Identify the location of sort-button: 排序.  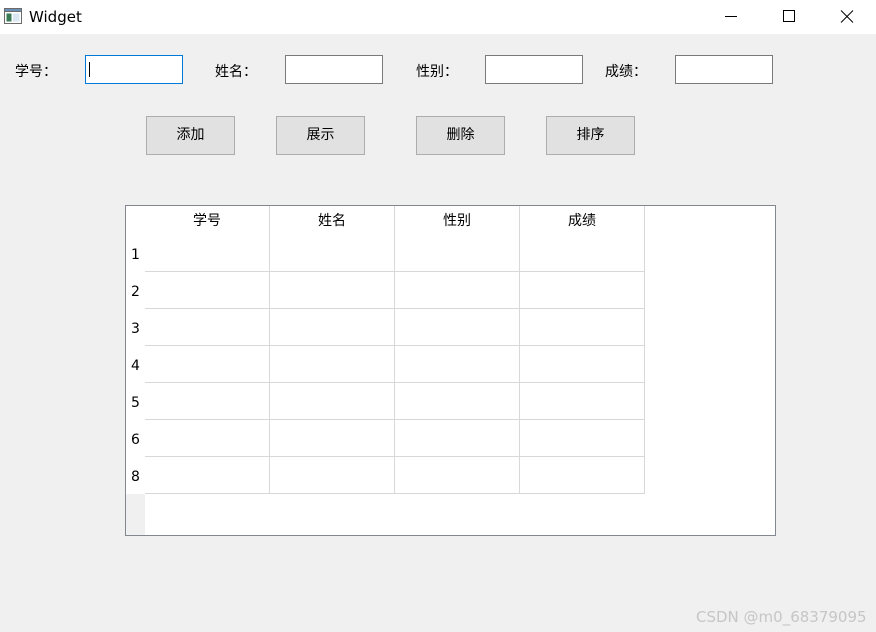
(590, 135).